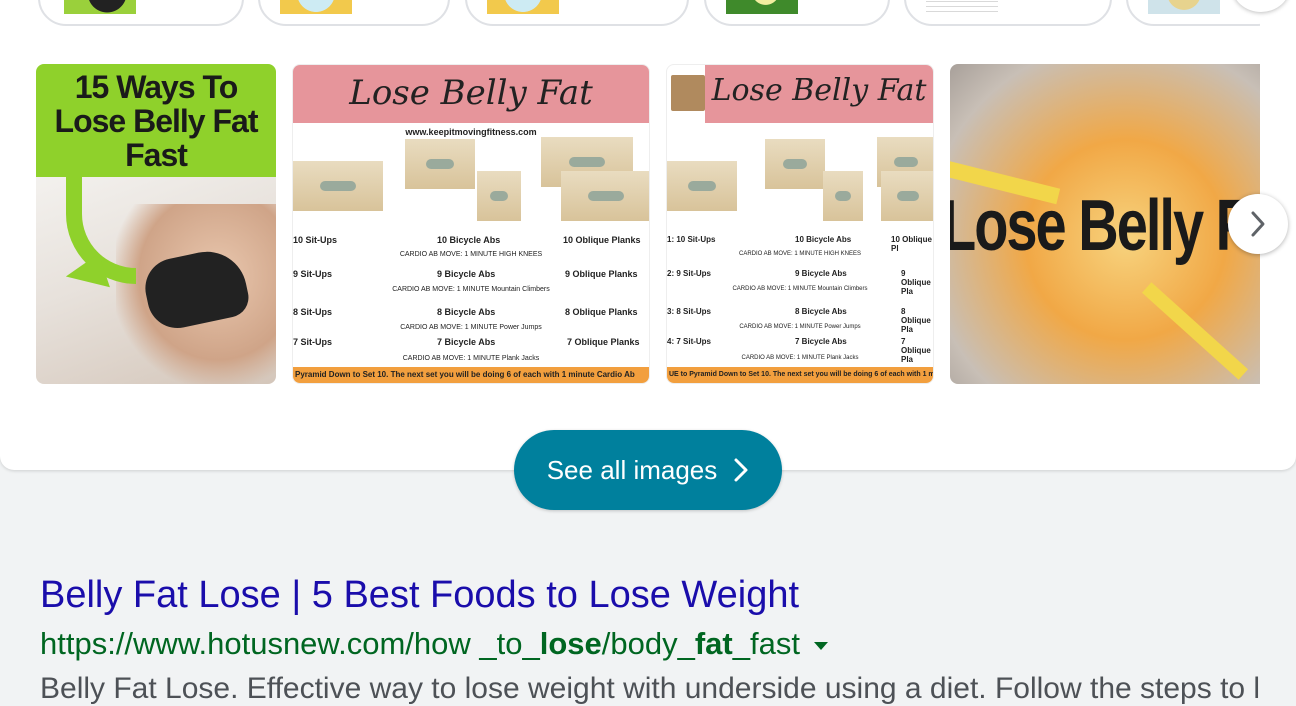 The width and height of the screenshot is (1296, 706). I want to click on tile-title: Lose Belly Fat, so click(1105, 224).